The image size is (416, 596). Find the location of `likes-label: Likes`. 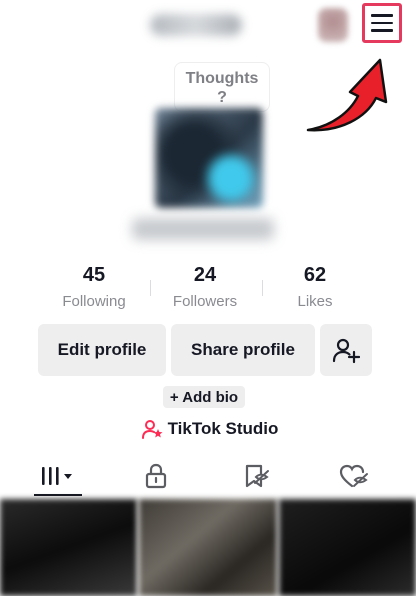

likes-label: Likes is located at coordinates (315, 301).